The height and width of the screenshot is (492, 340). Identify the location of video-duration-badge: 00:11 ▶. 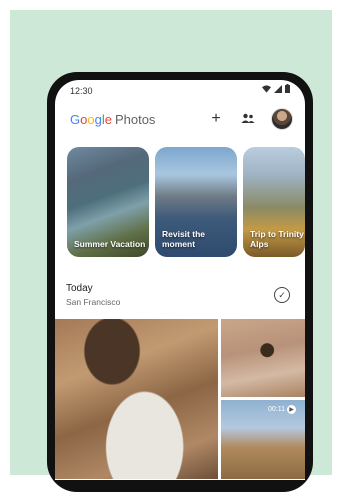
(282, 409).